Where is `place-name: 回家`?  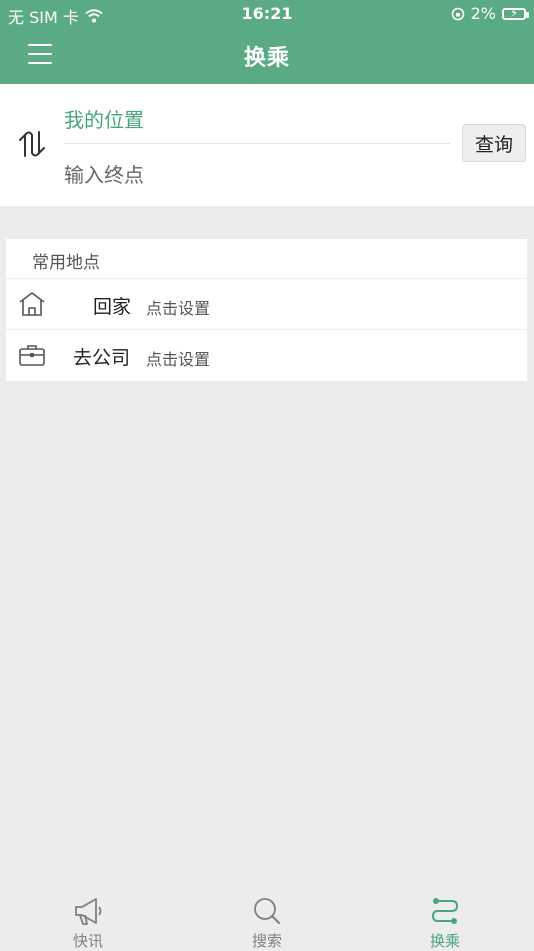
place-name: 回家 is located at coordinates (112, 307).